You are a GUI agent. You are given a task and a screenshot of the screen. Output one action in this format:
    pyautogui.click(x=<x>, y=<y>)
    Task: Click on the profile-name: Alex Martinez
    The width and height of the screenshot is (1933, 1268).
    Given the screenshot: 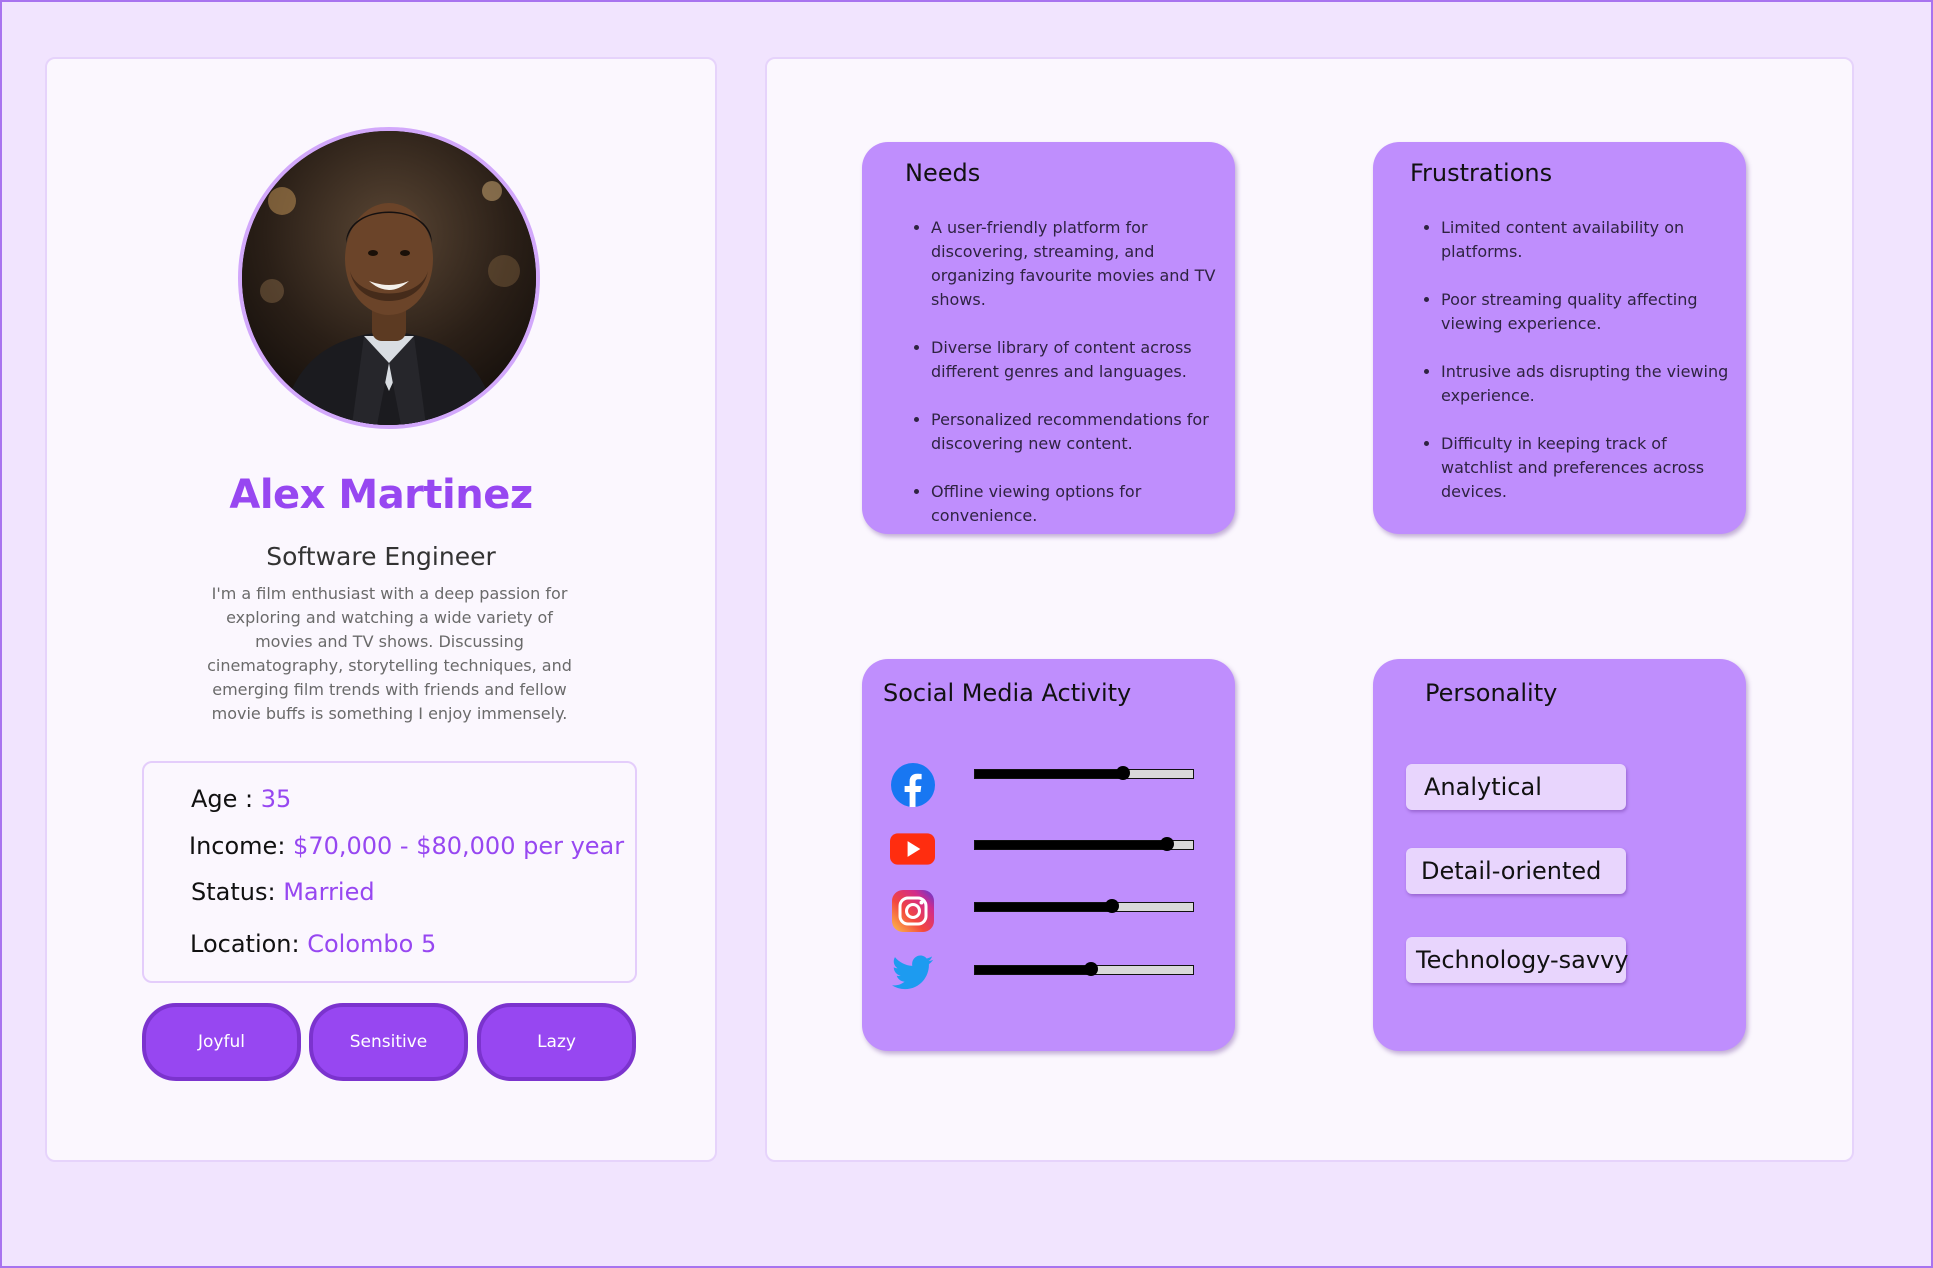 What is the action you would take?
    pyautogui.click(x=381, y=495)
    